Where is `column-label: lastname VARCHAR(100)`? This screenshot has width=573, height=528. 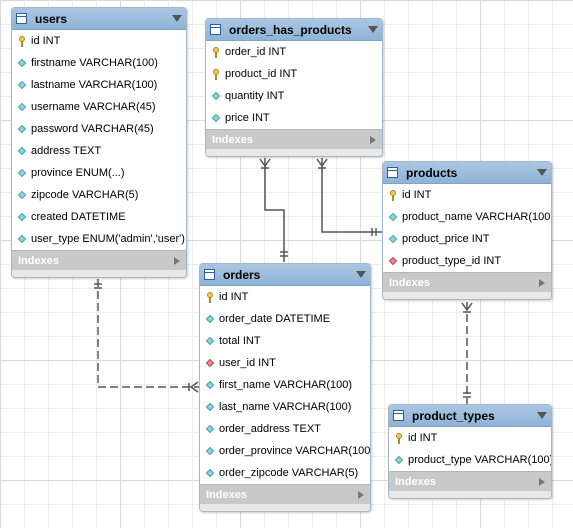 column-label: lastname VARCHAR(100) is located at coordinates (94, 85).